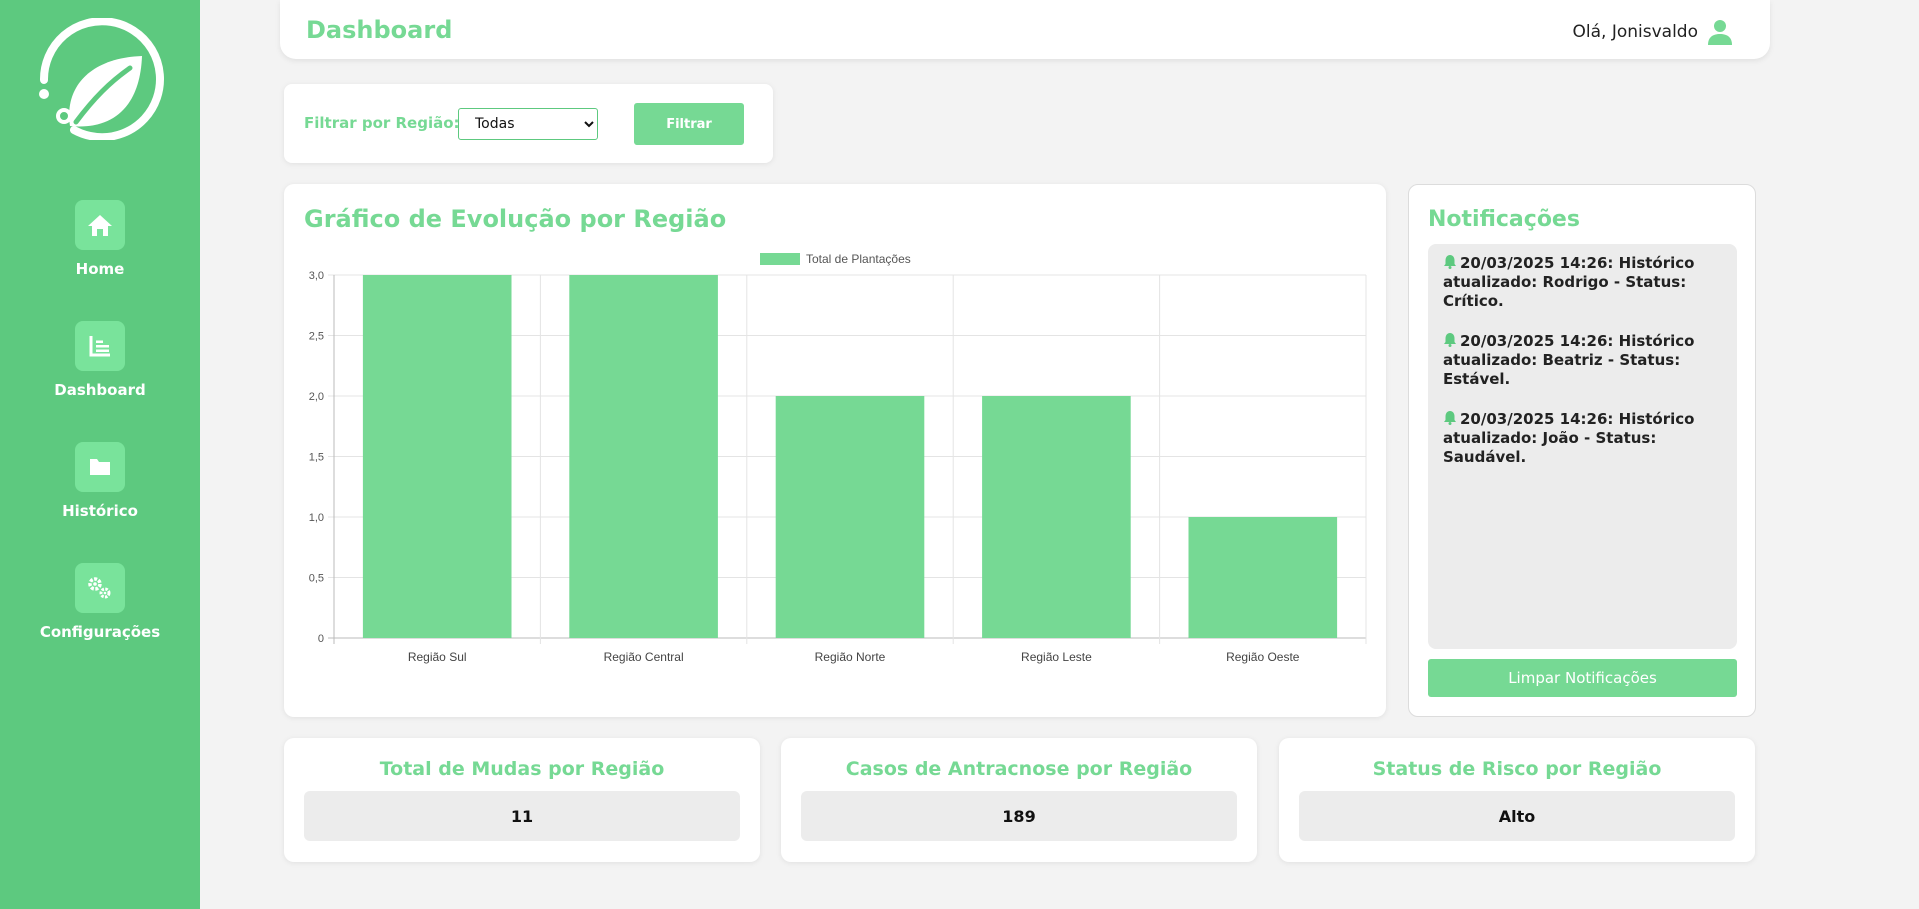 This screenshot has width=1919, height=909. What do you see at coordinates (100, 269) in the screenshot?
I see `sidebar-item-label: Home` at bounding box center [100, 269].